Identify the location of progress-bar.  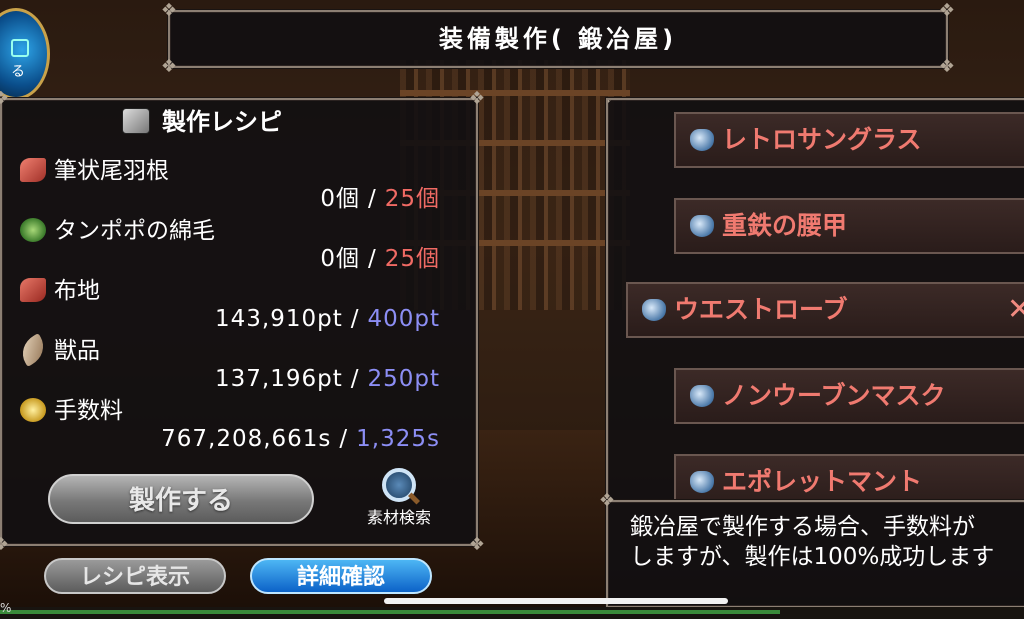
(512, 613).